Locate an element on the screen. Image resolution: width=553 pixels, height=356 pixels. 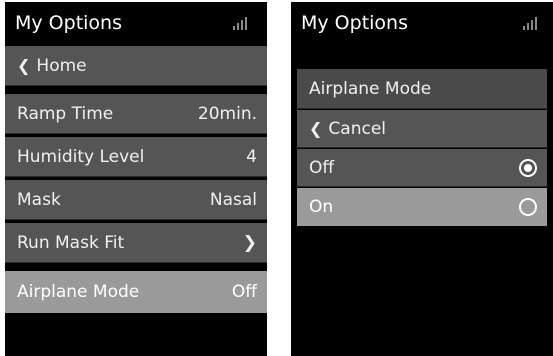
menu-item-value: 4 is located at coordinates (251, 156).